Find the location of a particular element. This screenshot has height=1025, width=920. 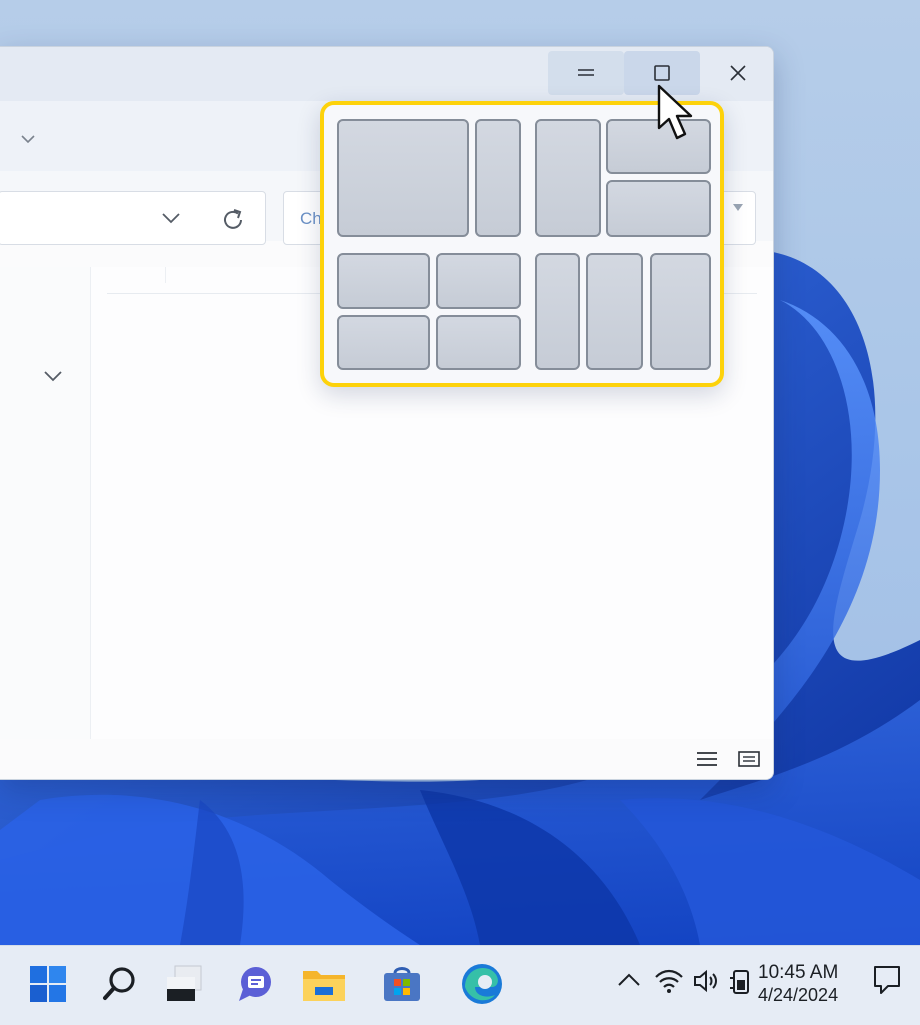

search-icon is located at coordinates (119, 983).